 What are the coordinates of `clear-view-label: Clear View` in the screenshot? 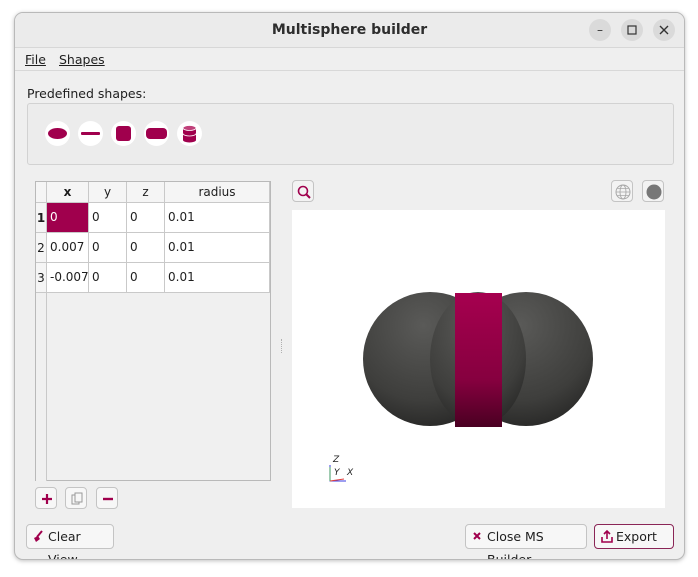 It's located at (64, 544).